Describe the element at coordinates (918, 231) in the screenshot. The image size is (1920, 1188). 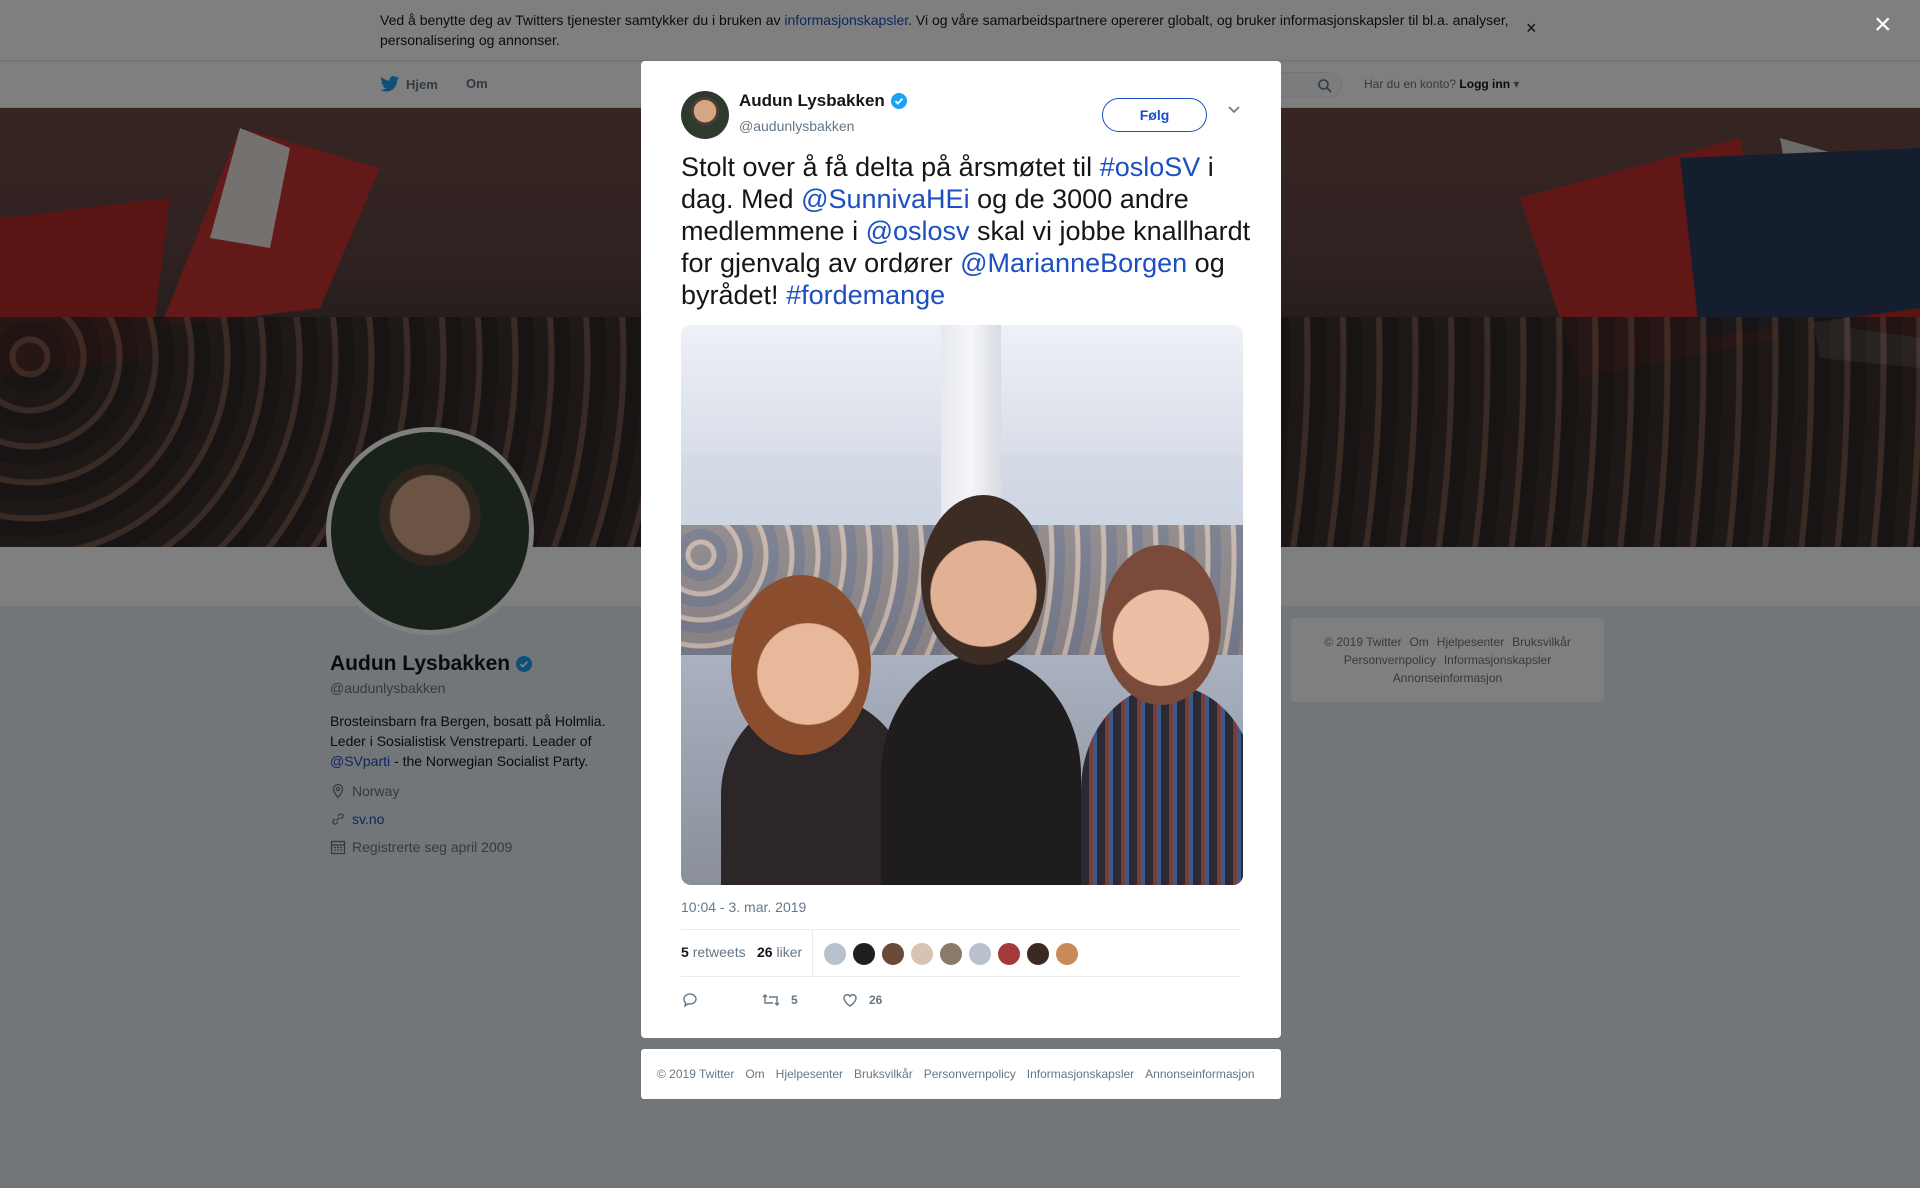
I see `mention-link: @oslosv` at that location.